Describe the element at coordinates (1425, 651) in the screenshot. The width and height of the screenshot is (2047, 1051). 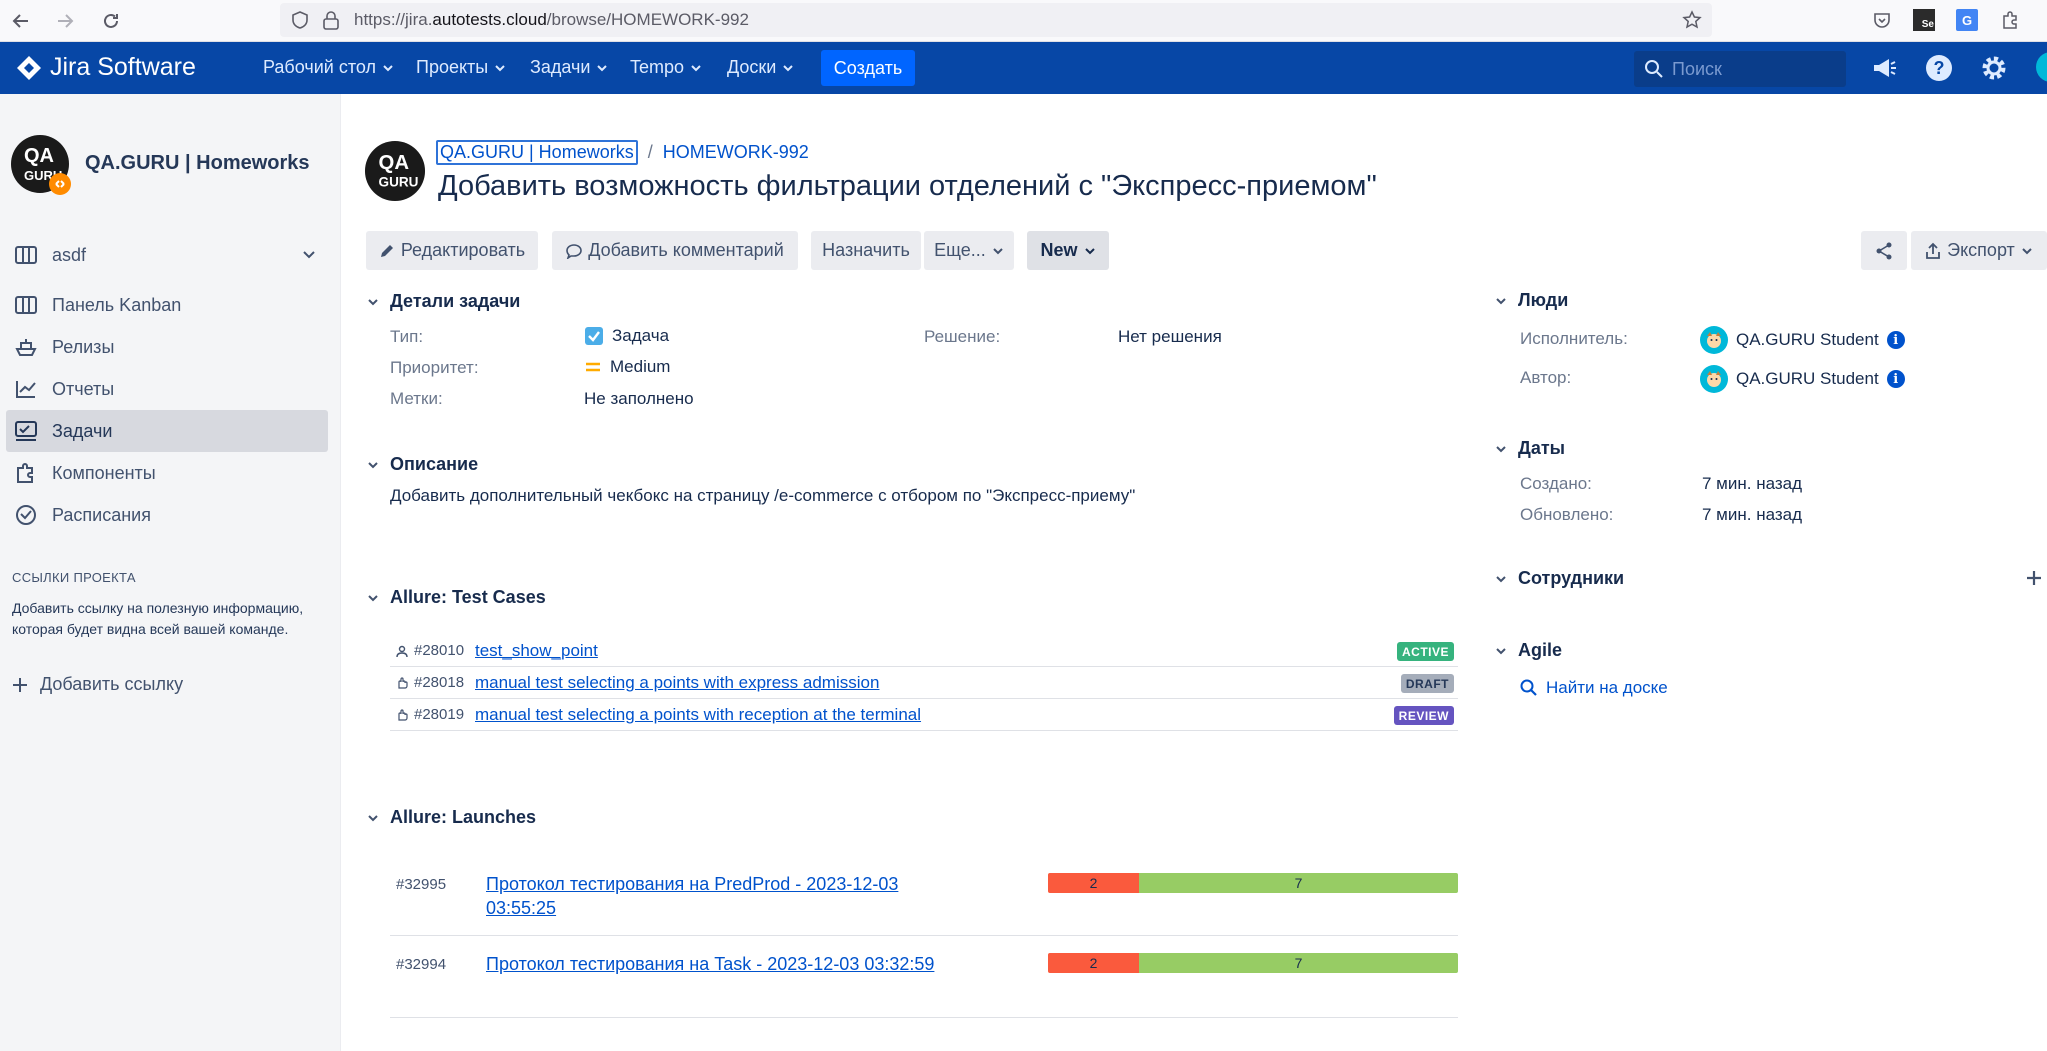
I see `status-badge: ACTIVE` at that location.